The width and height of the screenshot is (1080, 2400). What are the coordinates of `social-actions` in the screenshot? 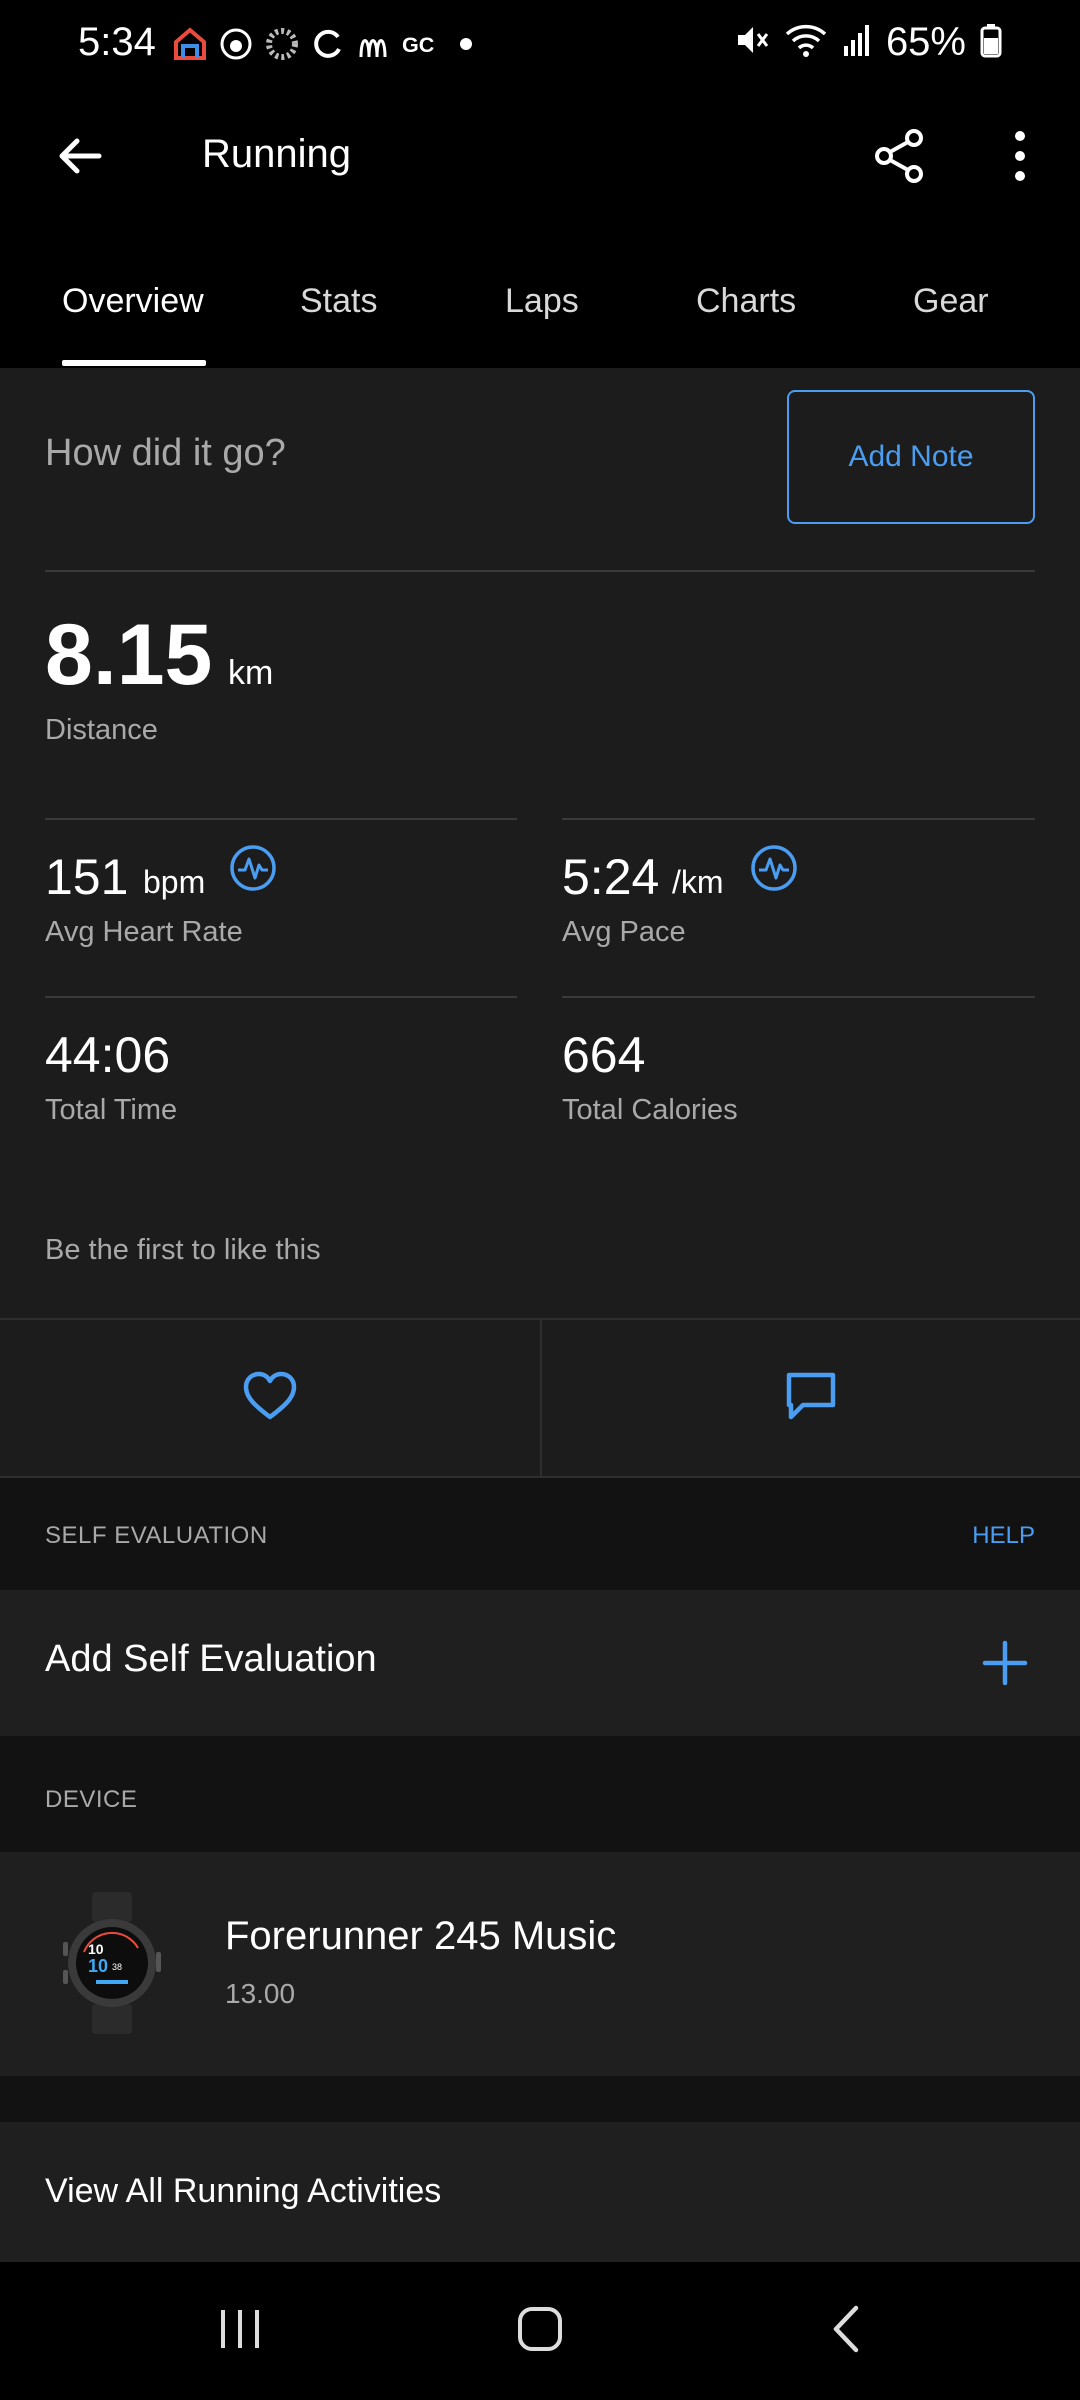 It's located at (540, 1398).